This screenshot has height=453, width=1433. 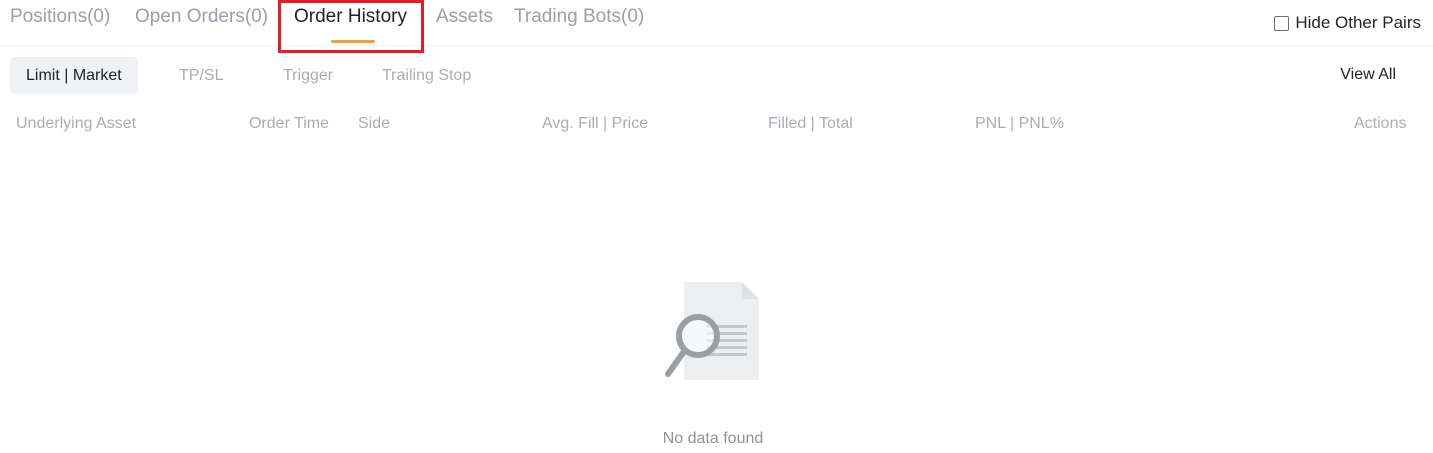 I want to click on tab-trading-bots: Trading Bots(0), so click(x=579, y=17).